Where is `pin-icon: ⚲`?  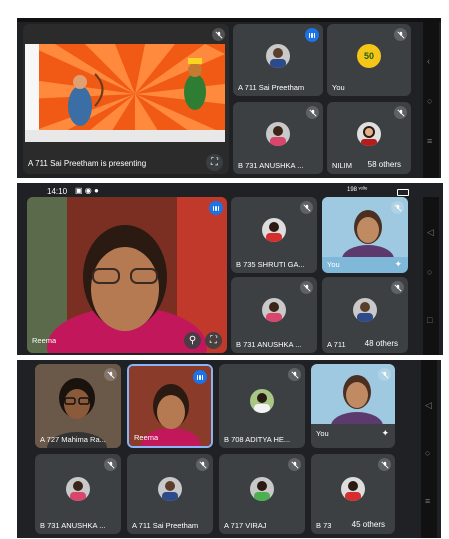 pin-icon: ⚲ is located at coordinates (192, 340).